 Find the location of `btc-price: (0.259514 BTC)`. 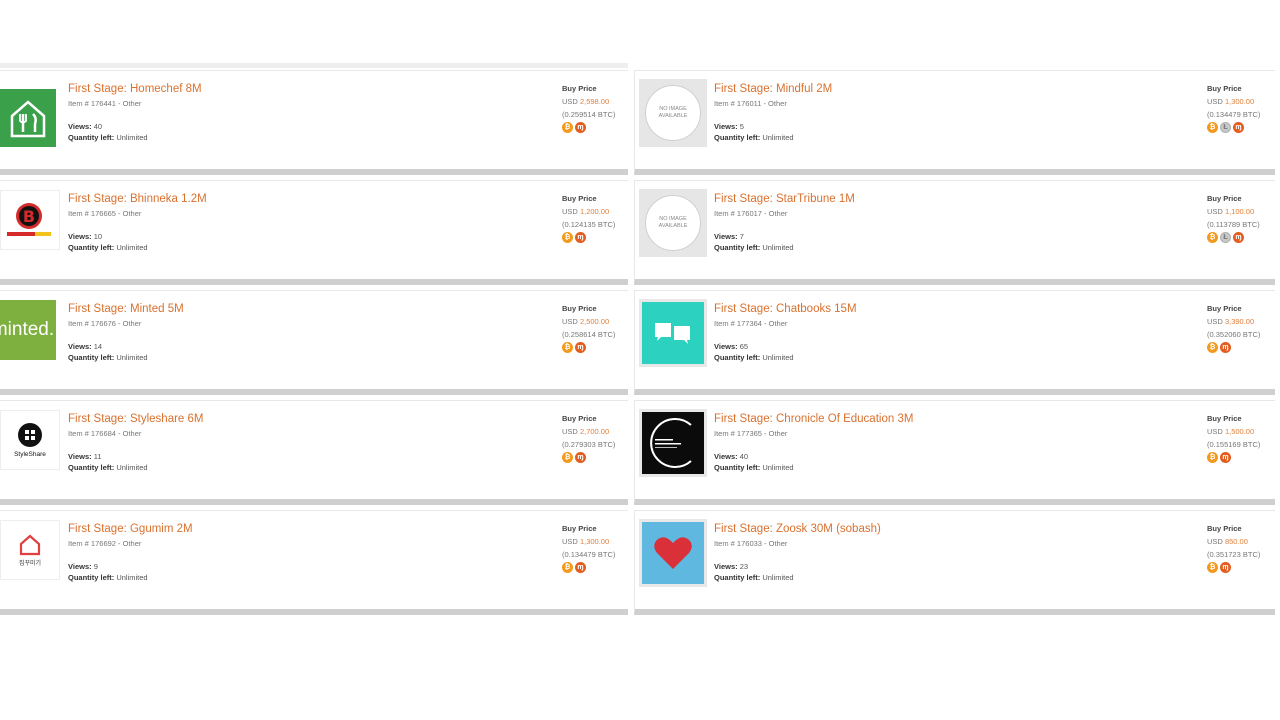

btc-price: (0.259514 BTC) is located at coordinates (589, 114).